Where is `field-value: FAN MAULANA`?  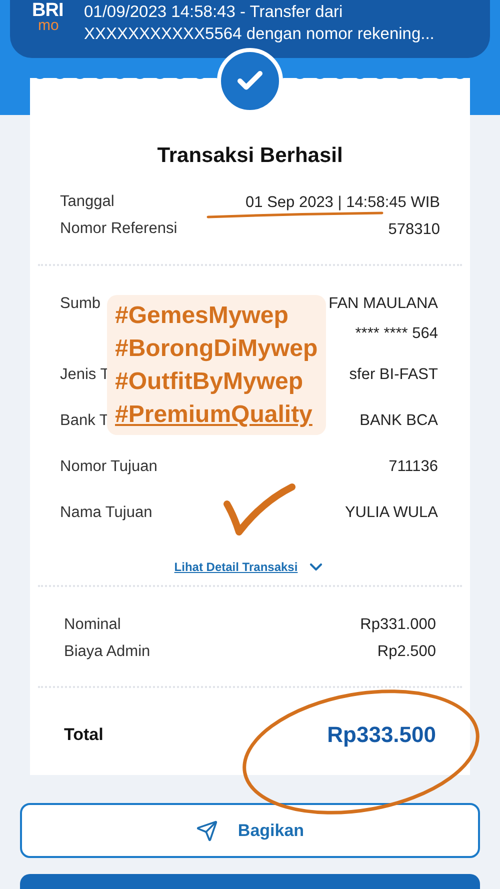 field-value: FAN MAULANA is located at coordinates (383, 304).